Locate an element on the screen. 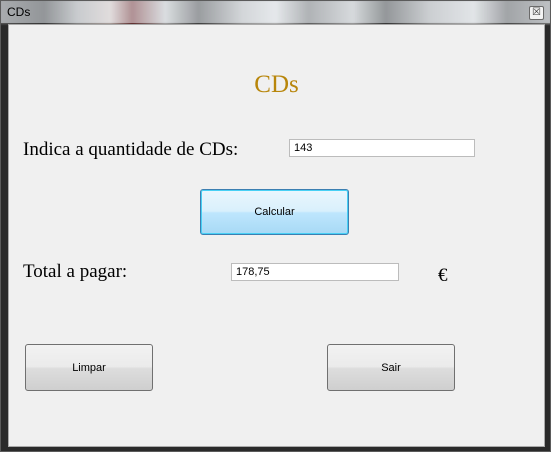  exit-button-label: Sair is located at coordinates (391, 367).